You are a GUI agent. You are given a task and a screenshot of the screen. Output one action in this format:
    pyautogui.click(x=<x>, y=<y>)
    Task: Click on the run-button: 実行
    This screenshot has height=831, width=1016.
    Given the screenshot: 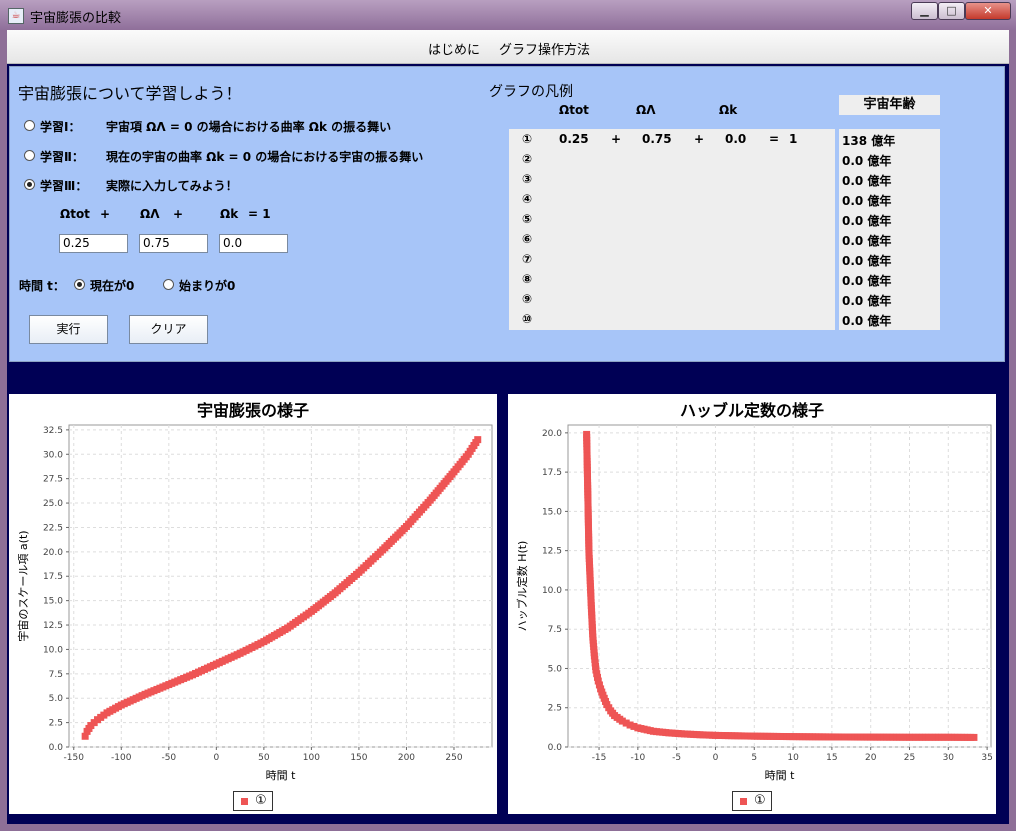 What is the action you would take?
    pyautogui.click(x=68, y=329)
    